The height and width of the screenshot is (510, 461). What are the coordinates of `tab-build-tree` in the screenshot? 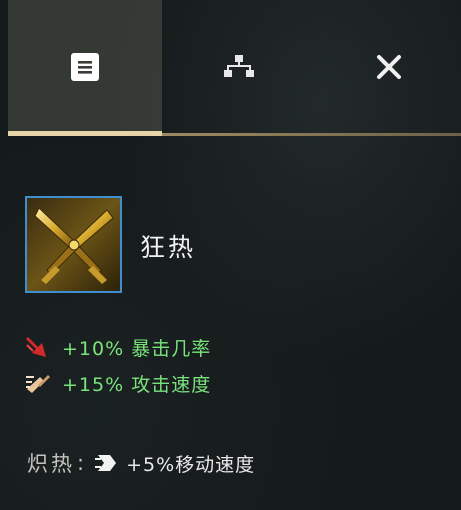 It's located at (239, 66).